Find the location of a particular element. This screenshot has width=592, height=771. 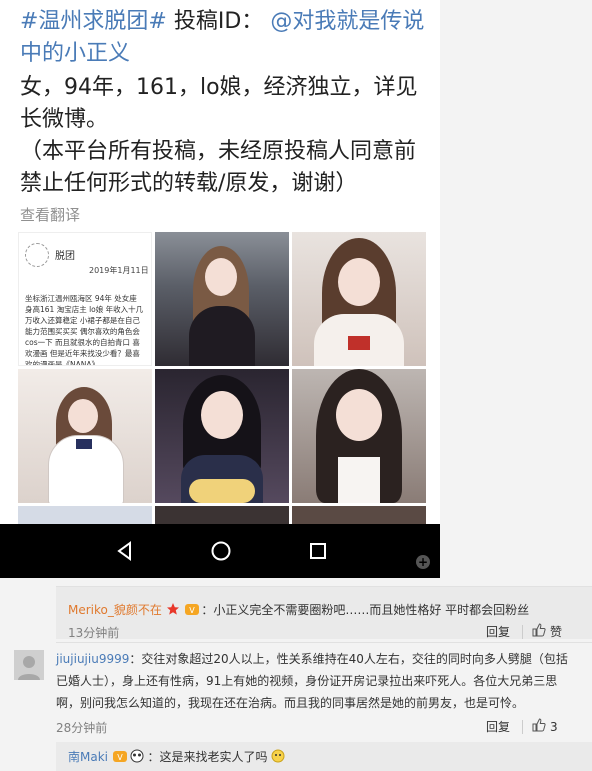

like-label: 赞 is located at coordinates (556, 632).